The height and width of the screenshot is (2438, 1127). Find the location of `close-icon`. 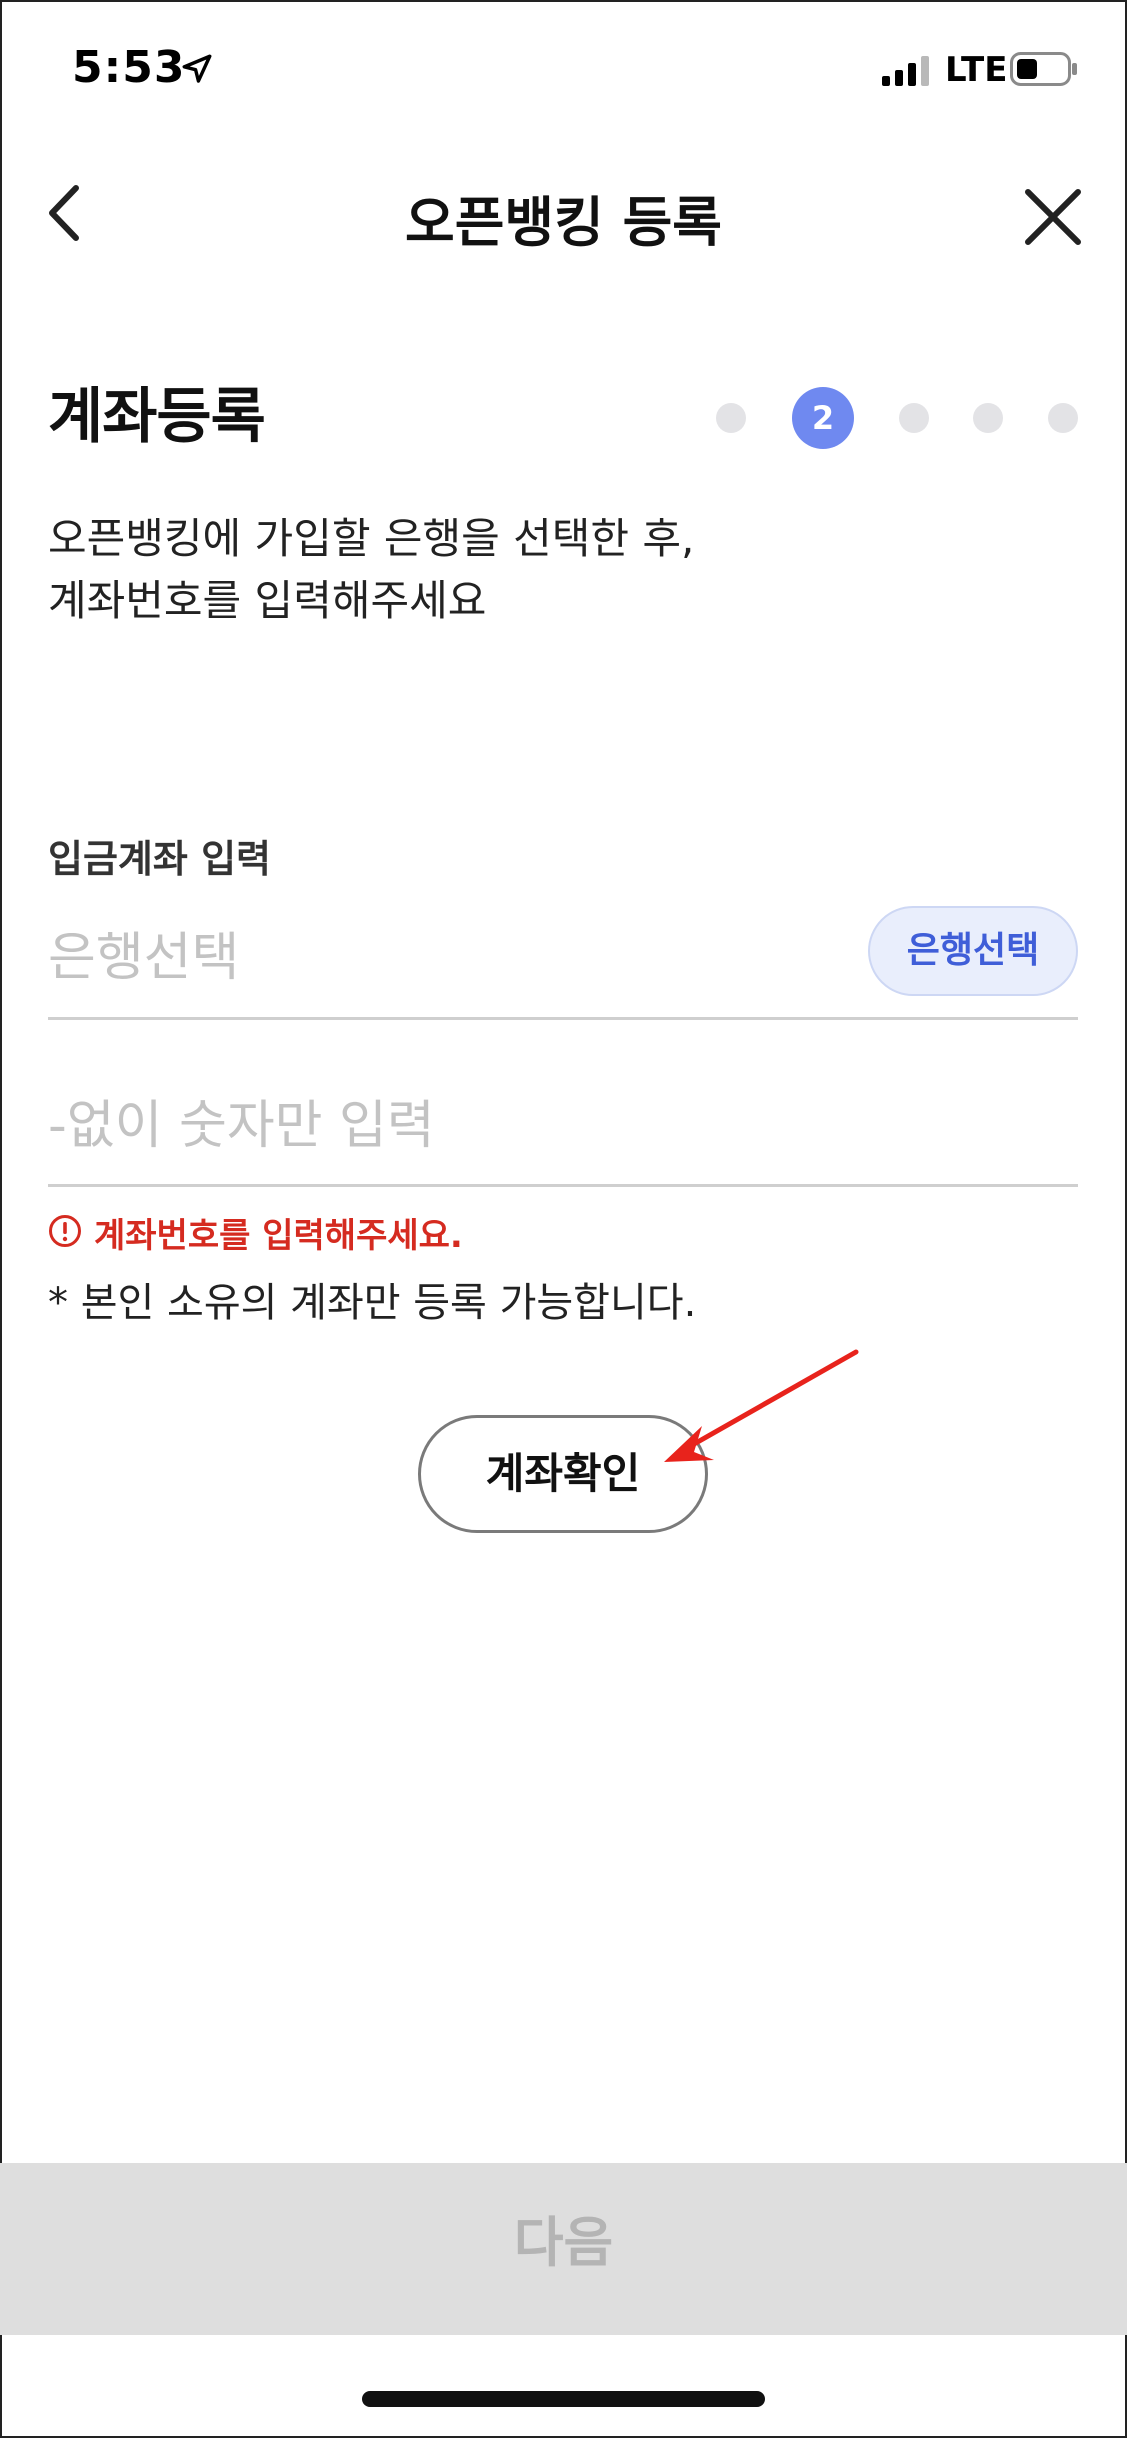

close-icon is located at coordinates (1053, 217).